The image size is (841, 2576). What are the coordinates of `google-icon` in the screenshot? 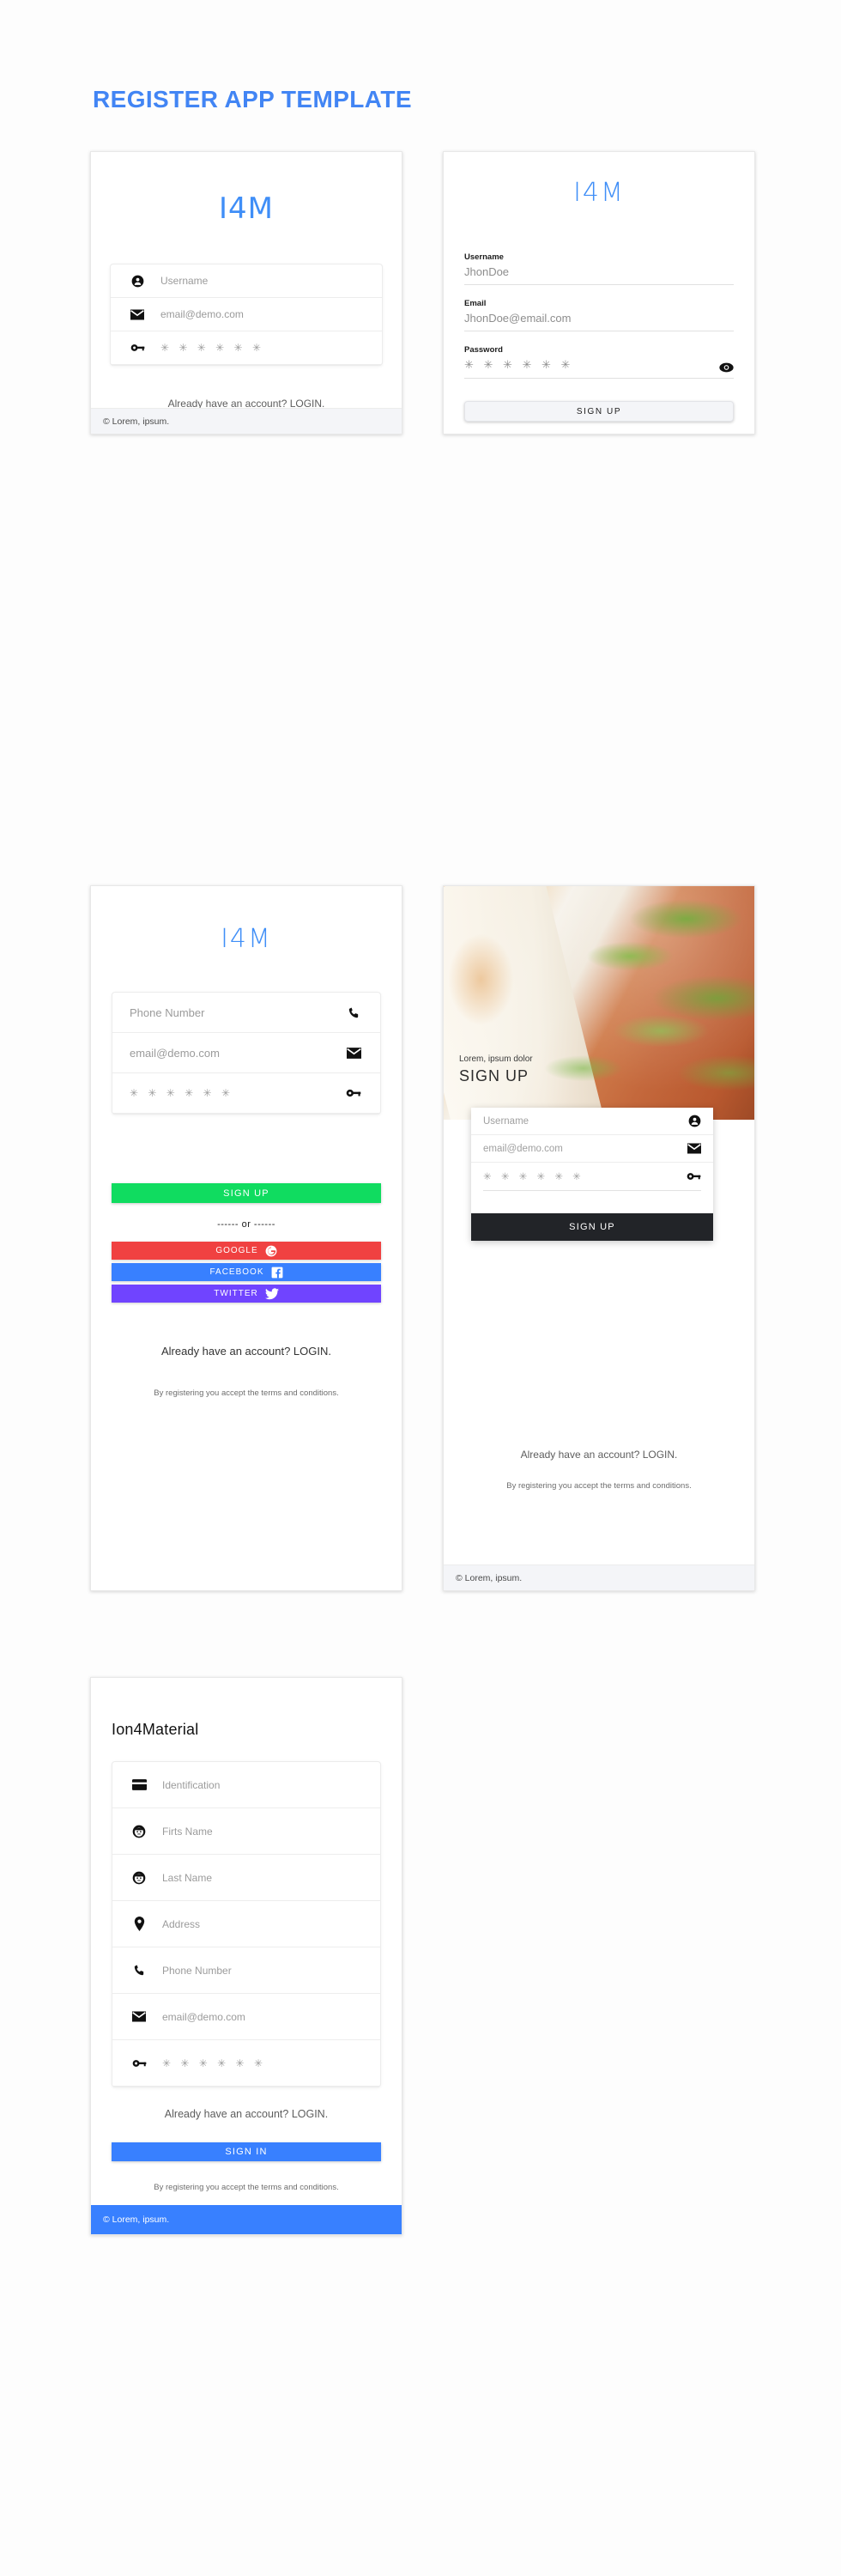 It's located at (271, 1251).